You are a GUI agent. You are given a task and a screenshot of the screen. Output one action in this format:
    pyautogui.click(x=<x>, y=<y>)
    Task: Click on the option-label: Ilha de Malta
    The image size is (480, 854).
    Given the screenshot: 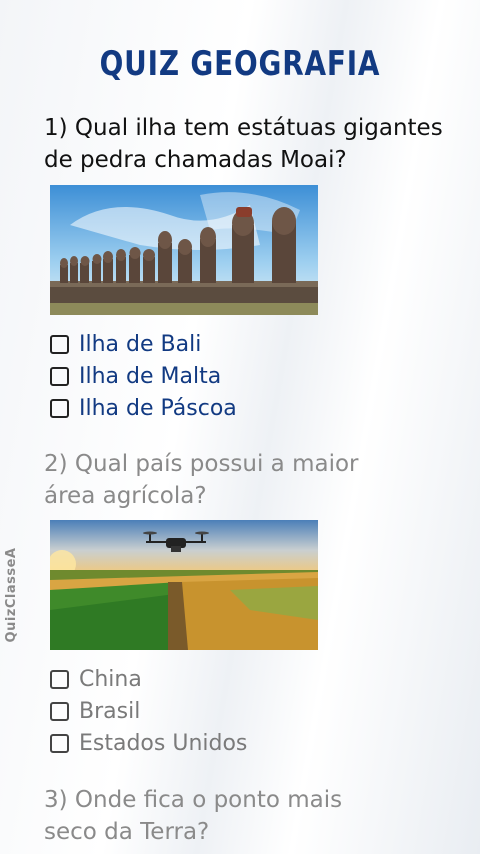 What is the action you would take?
    pyautogui.click(x=150, y=376)
    